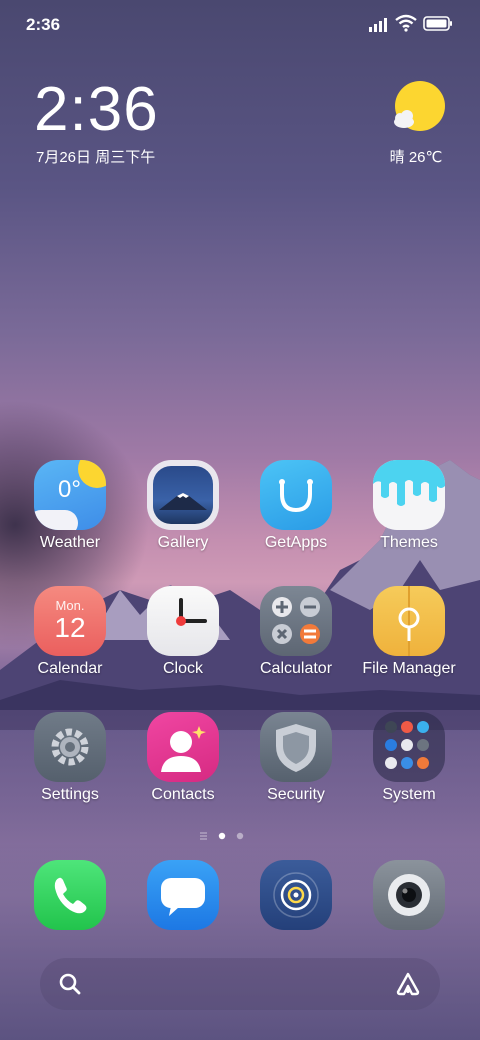 Image resolution: width=480 pixels, height=1040 pixels. I want to click on sun-icon, so click(418, 108).